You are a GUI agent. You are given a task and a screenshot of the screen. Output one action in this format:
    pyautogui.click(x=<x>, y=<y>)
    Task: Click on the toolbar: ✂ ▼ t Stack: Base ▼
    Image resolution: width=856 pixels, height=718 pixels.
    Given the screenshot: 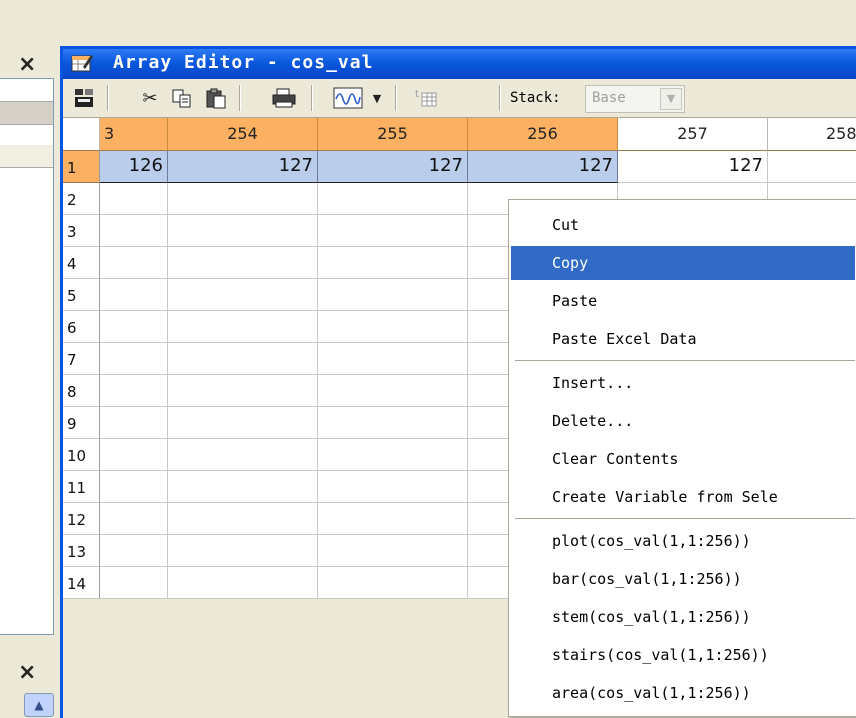 What is the action you would take?
    pyautogui.click(x=459, y=98)
    